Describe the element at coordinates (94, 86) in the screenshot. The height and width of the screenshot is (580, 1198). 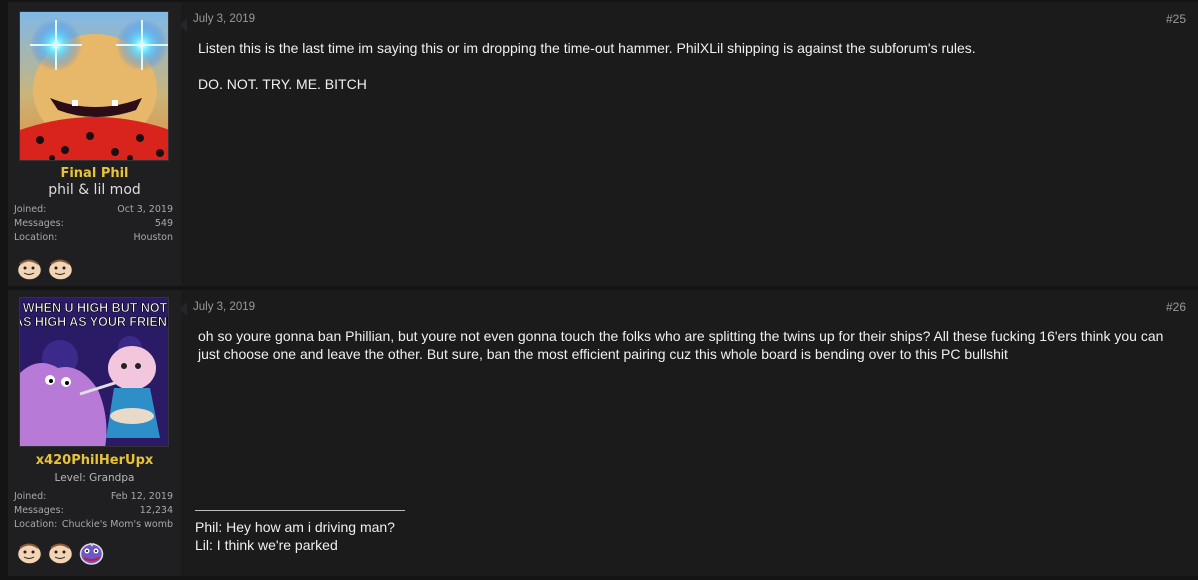
I see `avatar-final-phil` at that location.